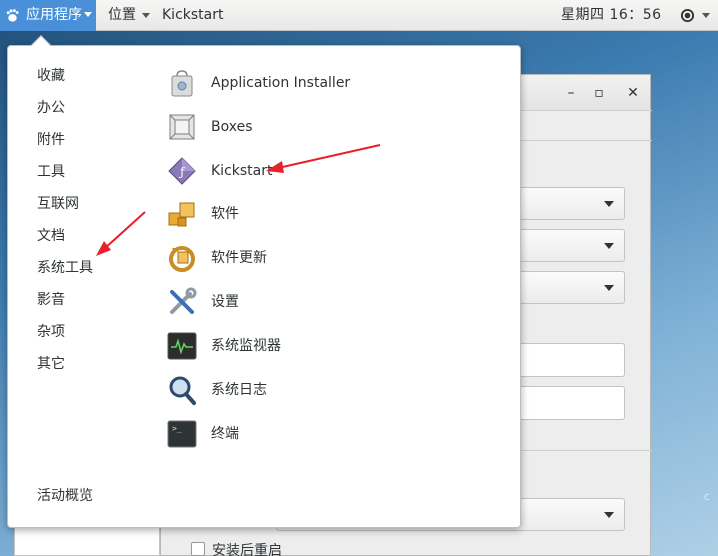 The image size is (718, 556). Describe the element at coordinates (225, 214) in the screenshot. I see `app-label: 软件` at that location.